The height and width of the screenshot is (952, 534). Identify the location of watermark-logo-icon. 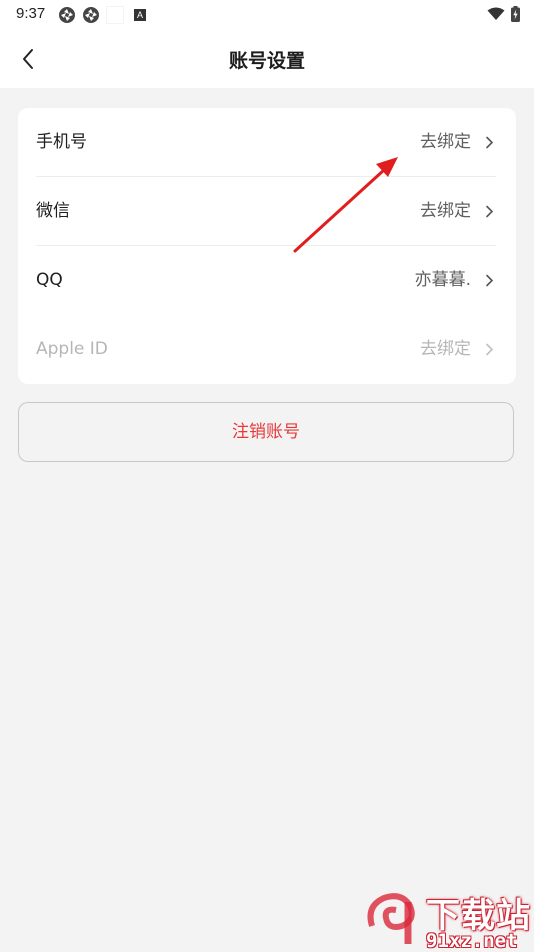
(391, 918).